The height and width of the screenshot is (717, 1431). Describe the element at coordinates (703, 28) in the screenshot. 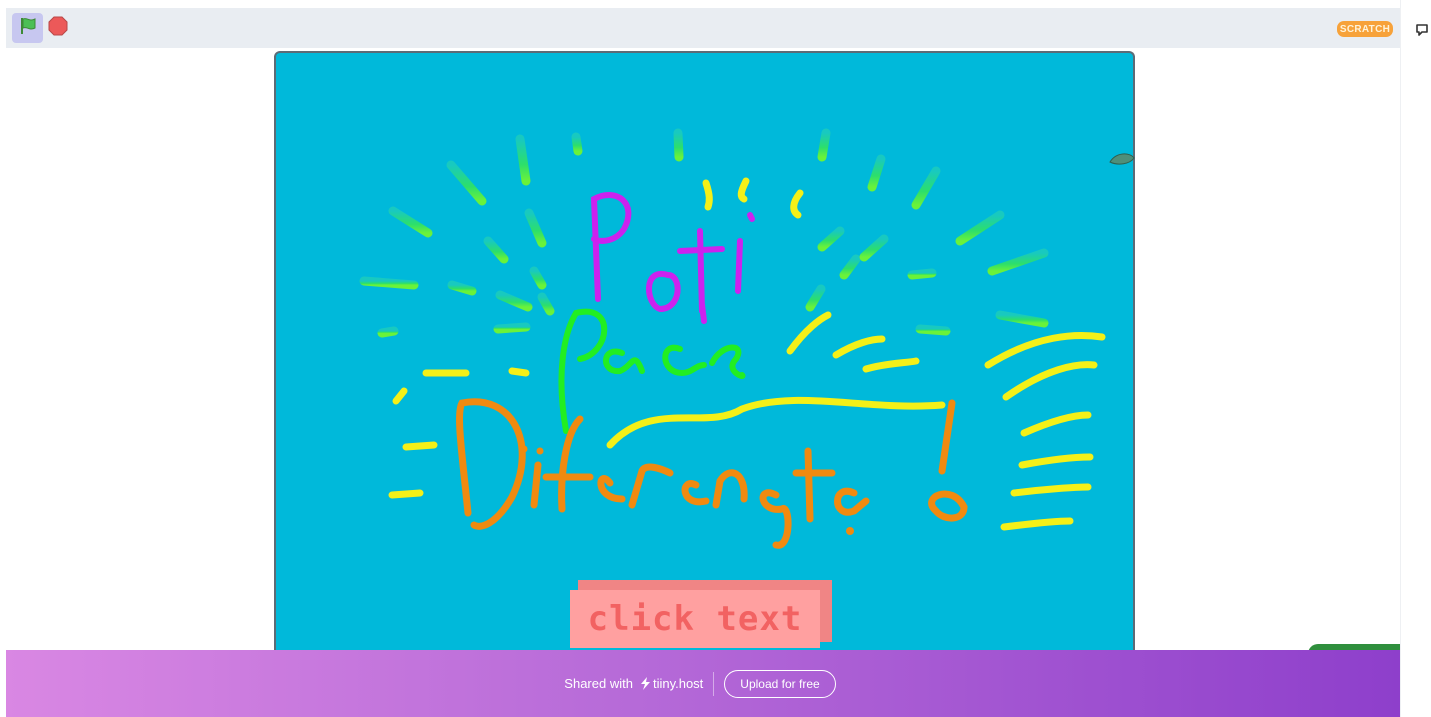

I see `stage-toolbar: SCRATCH` at that location.